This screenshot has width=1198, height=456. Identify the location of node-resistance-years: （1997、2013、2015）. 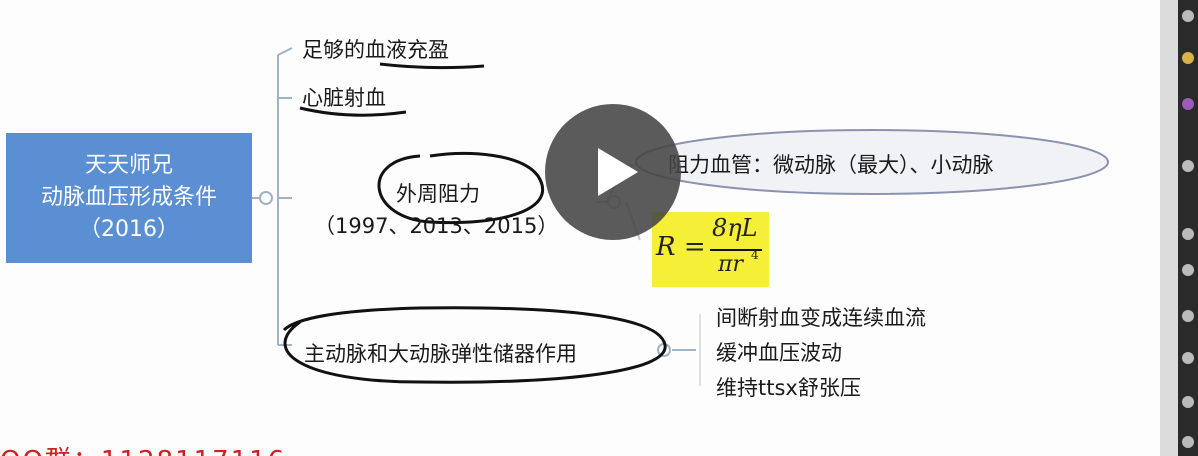
(436, 226).